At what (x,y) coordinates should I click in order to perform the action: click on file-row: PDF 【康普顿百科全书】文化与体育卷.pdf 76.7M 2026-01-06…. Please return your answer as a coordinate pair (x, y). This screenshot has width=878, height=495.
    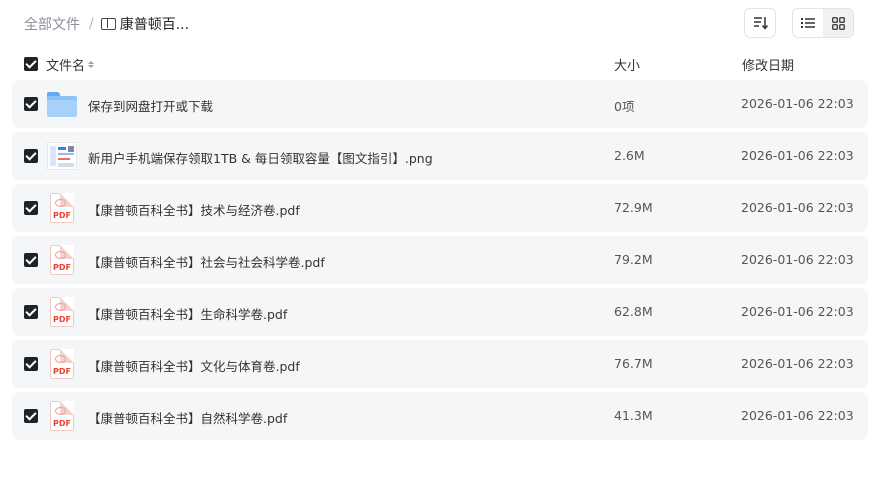
    Looking at the image, I should click on (440, 364).